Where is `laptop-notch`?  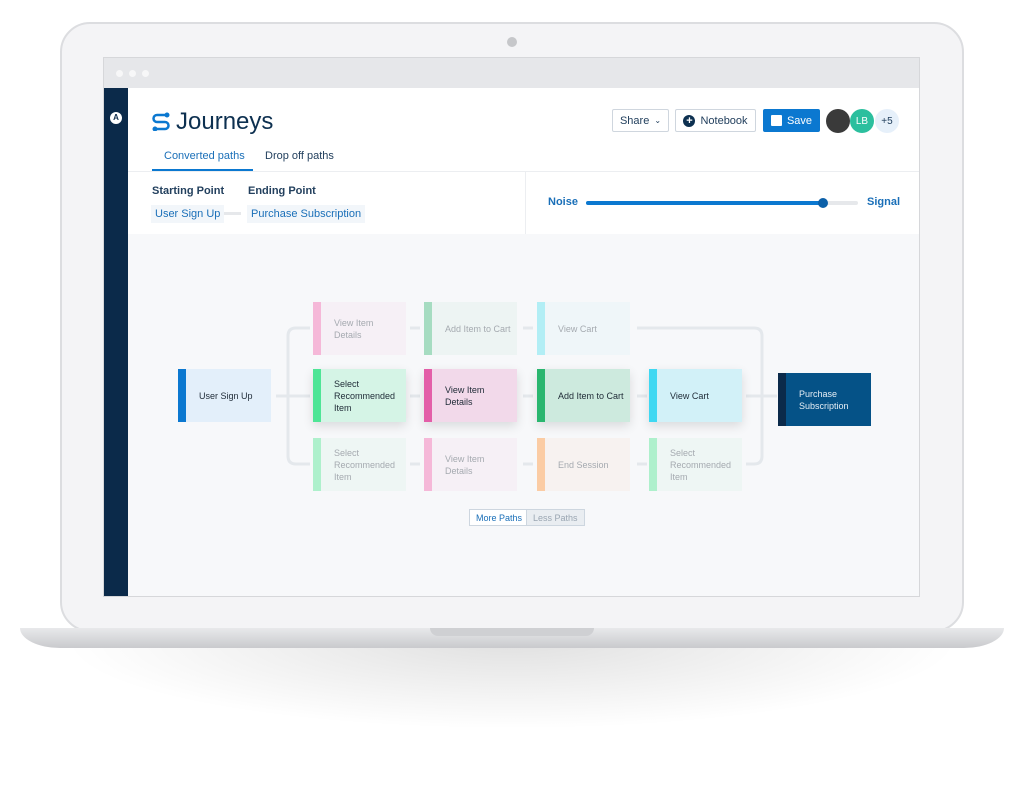
laptop-notch is located at coordinates (512, 632).